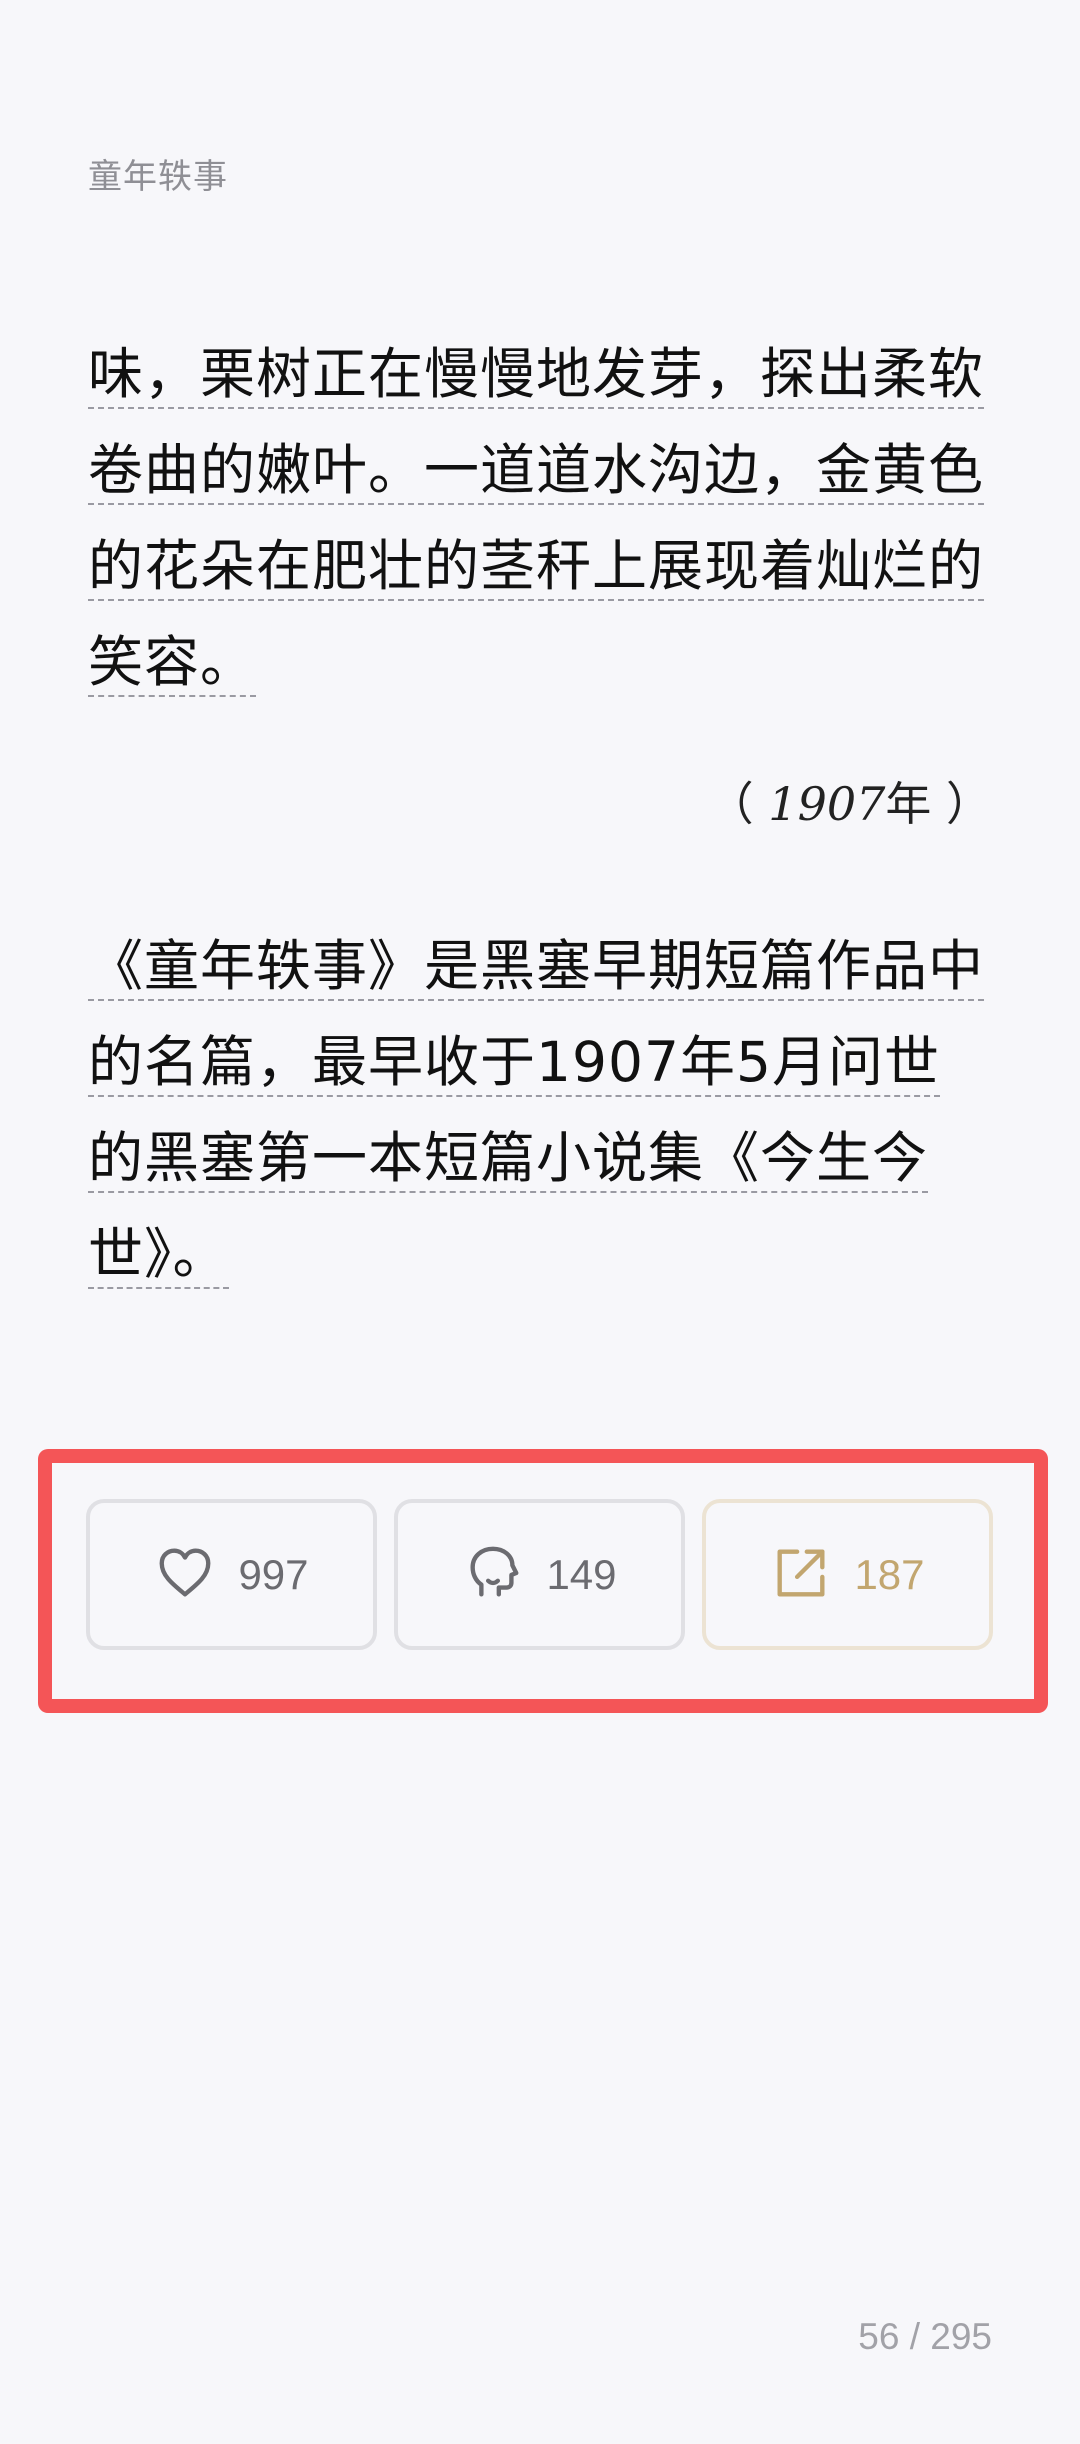 The width and height of the screenshot is (1080, 2444). I want to click on heart-icon, so click(185, 1575).